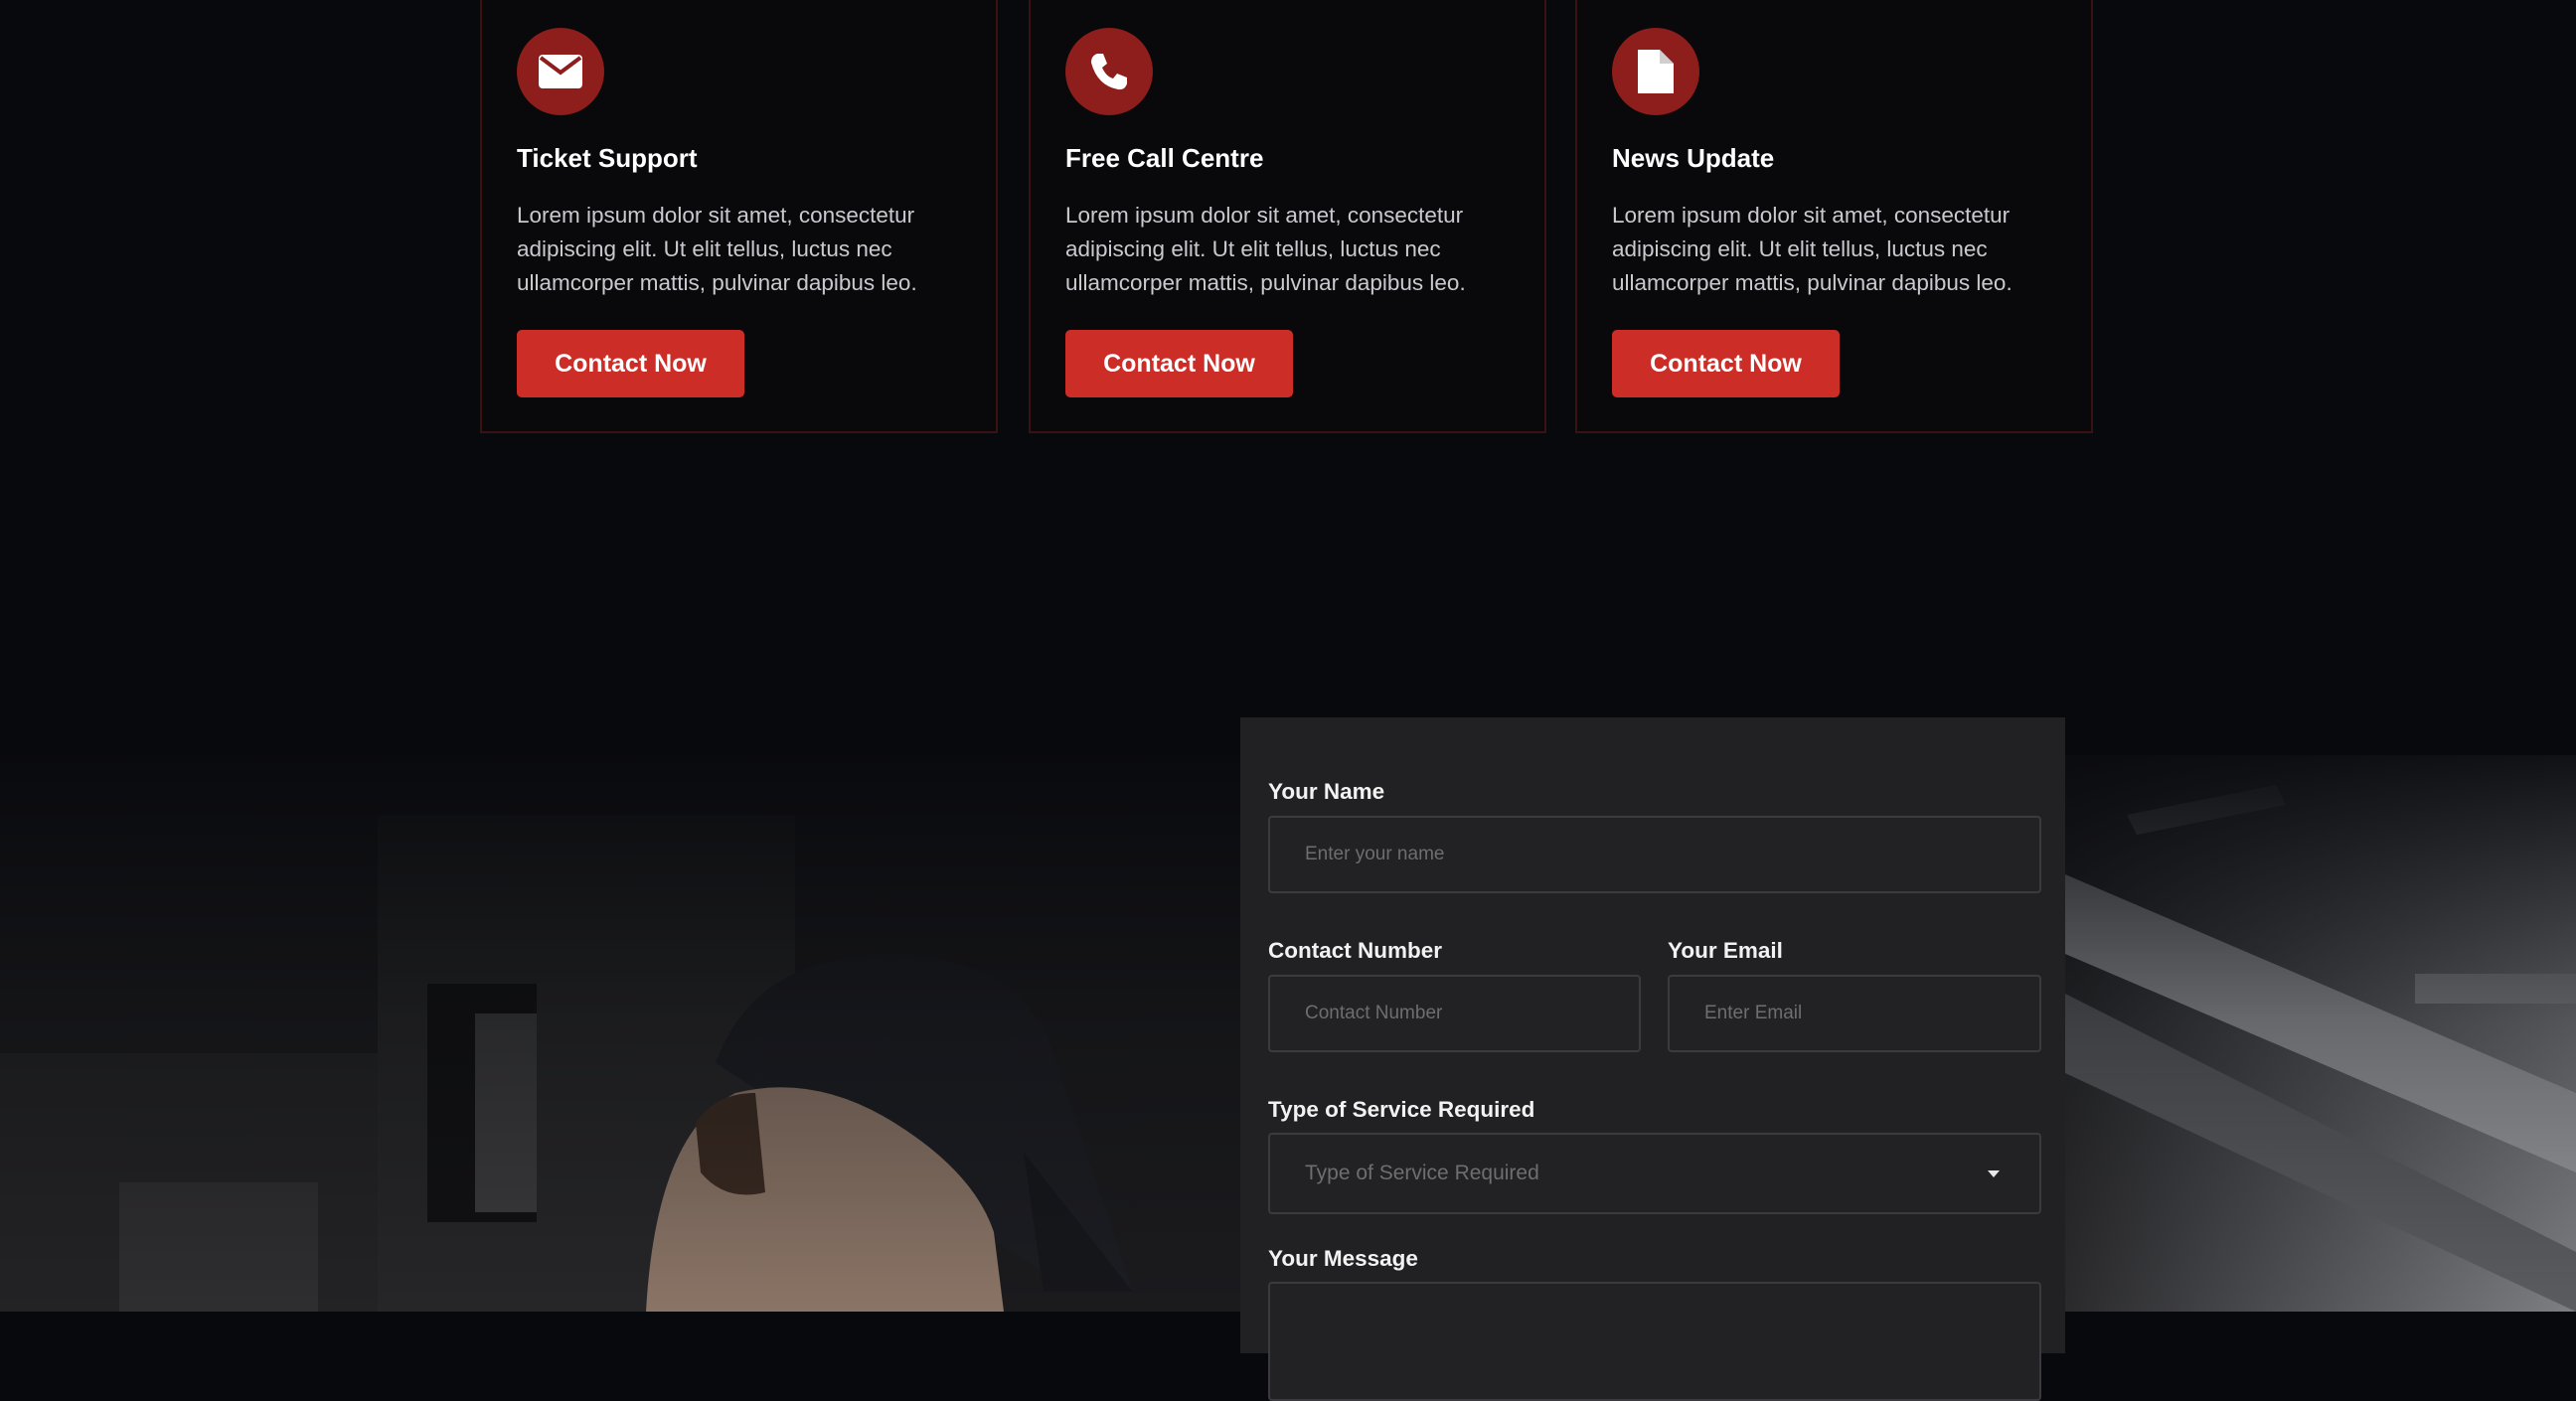 The height and width of the screenshot is (1401, 2576). I want to click on card-title: News Update, so click(1693, 158).